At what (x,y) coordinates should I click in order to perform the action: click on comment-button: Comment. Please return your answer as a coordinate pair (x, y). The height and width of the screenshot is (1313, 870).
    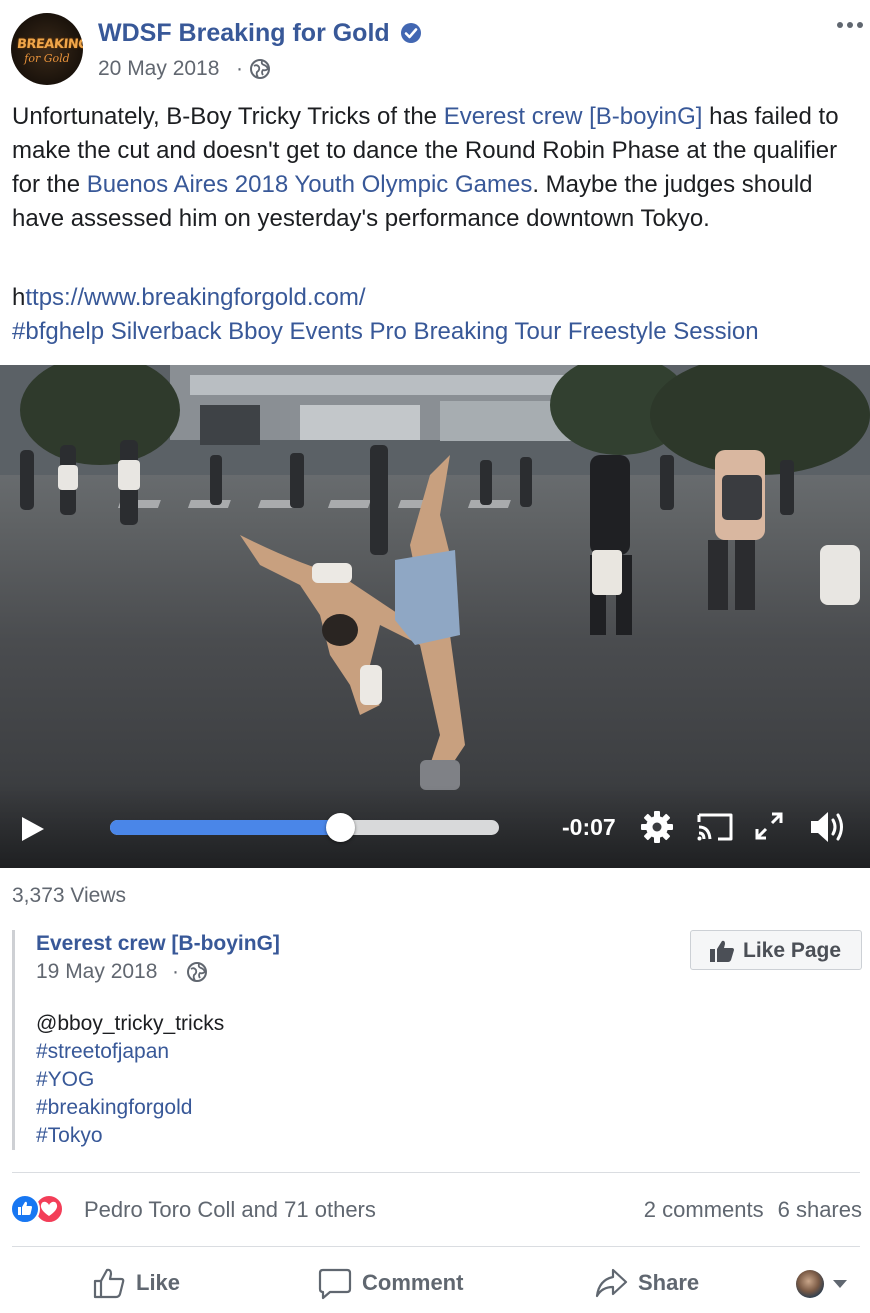
    Looking at the image, I should click on (403, 1284).